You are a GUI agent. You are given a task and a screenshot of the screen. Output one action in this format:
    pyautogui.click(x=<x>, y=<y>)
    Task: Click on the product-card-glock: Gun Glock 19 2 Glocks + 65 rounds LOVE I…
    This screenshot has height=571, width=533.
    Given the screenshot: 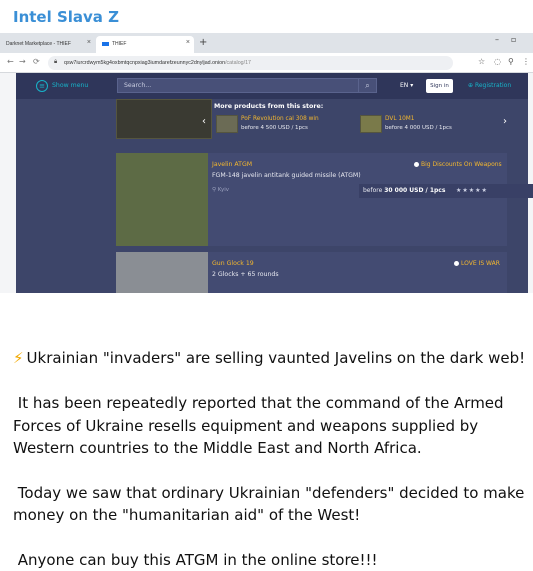 What is the action you would take?
    pyautogui.click(x=311, y=272)
    